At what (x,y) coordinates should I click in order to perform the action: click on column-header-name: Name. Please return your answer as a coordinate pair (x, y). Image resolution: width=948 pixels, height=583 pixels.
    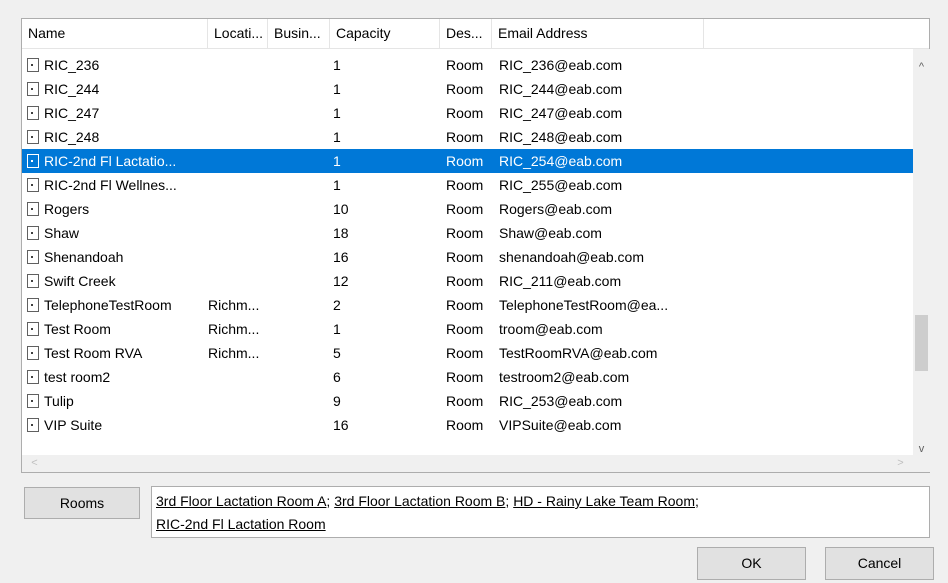
    Looking at the image, I should click on (115, 33).